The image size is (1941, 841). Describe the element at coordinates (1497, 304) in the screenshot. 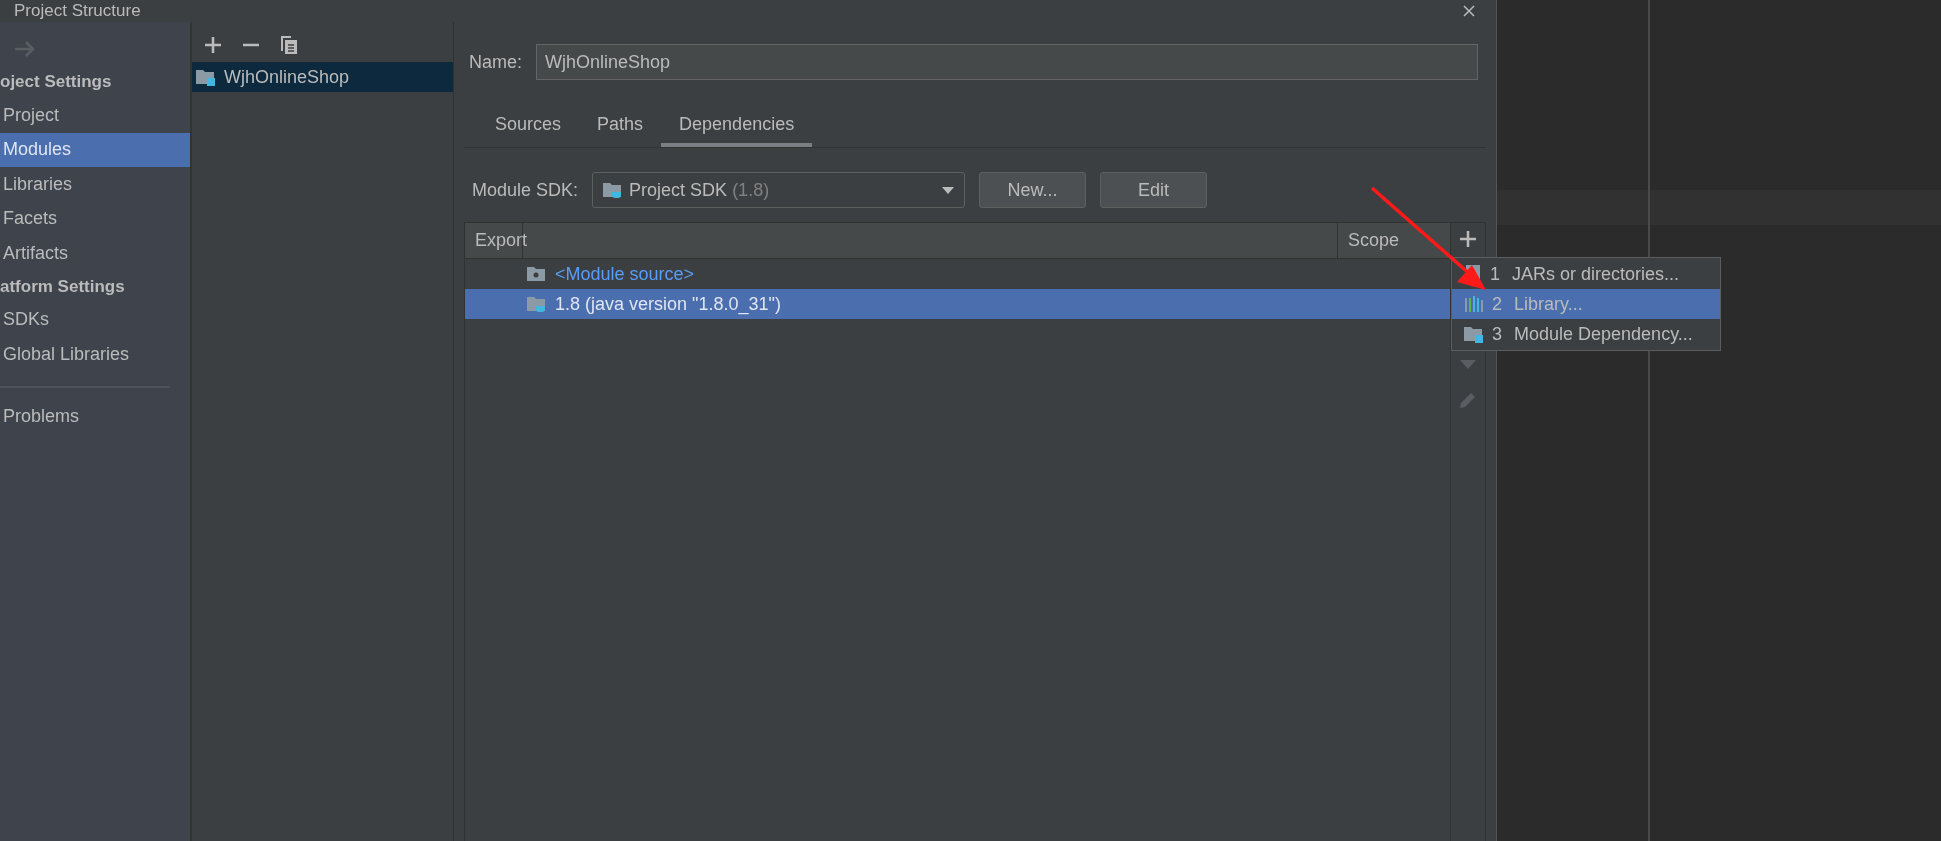

I see `menu-item-number: 2` at that location.